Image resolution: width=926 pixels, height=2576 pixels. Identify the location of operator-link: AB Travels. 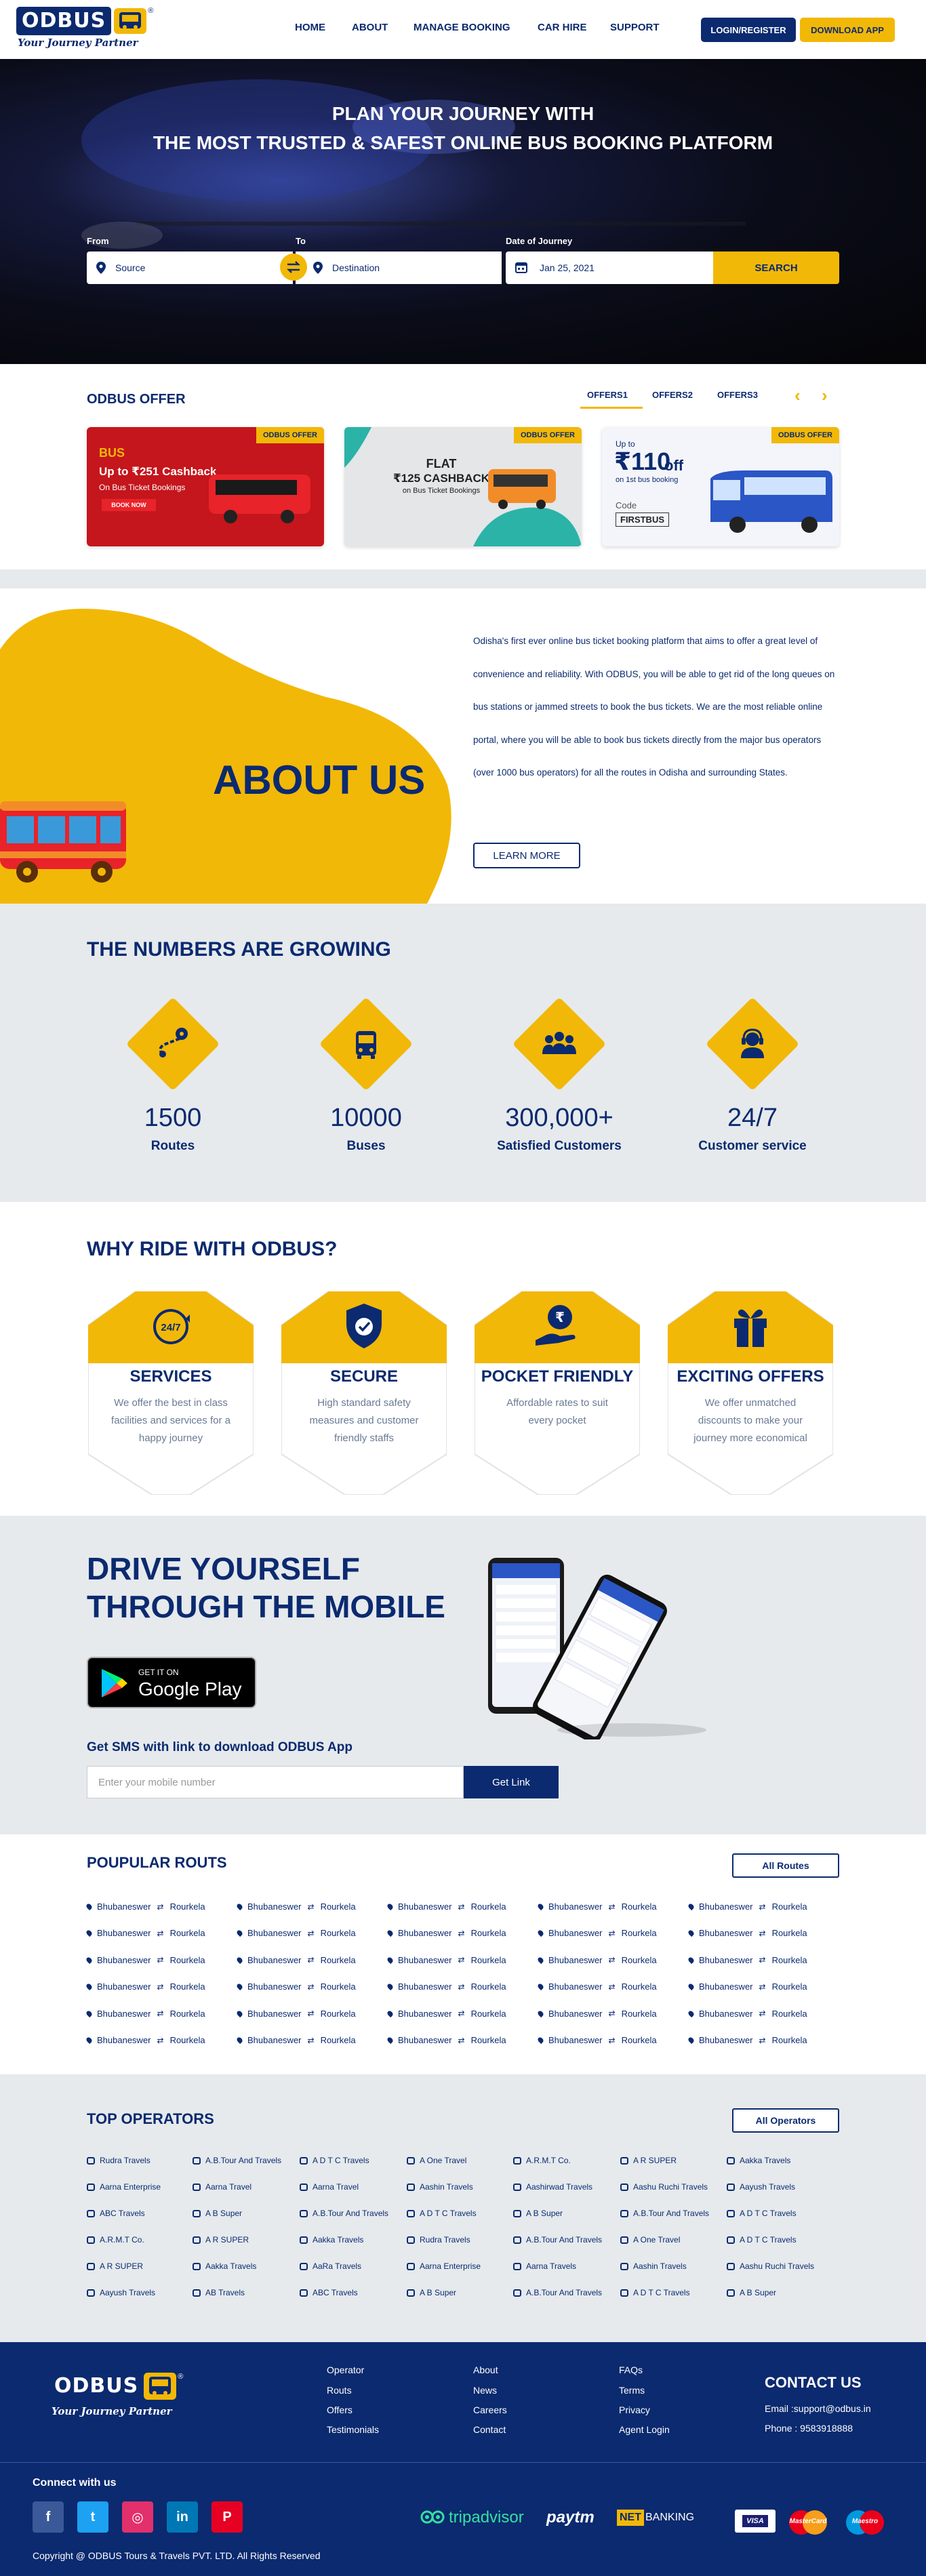
(219, 2292).